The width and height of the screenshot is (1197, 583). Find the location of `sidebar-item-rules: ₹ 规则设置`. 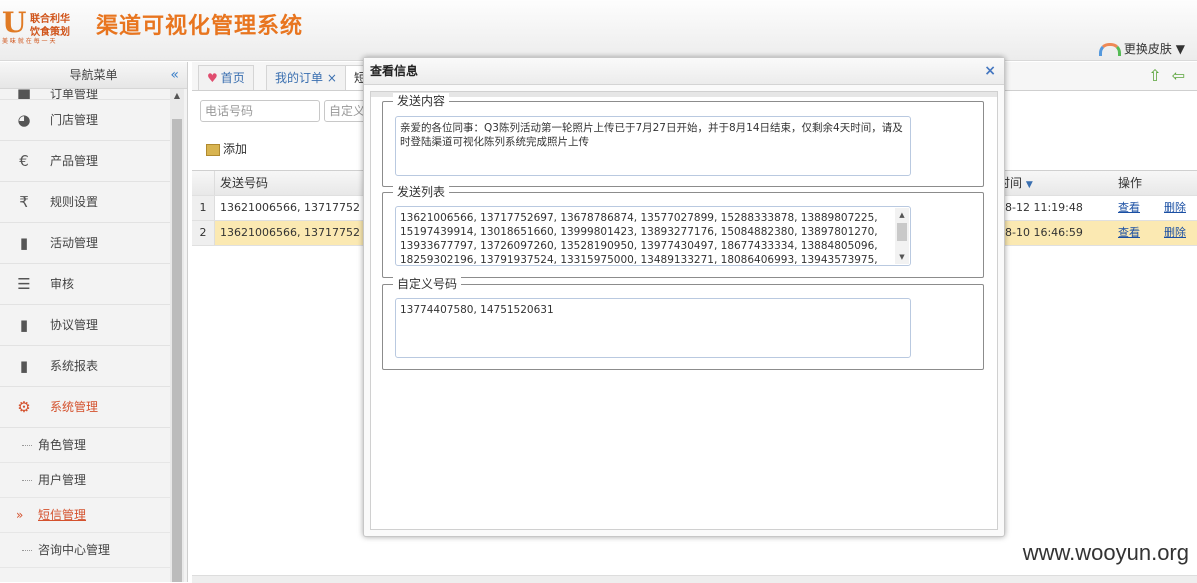

sidebar-item-rules: ₹ 规则设置 is located at coordinates (85, 202).